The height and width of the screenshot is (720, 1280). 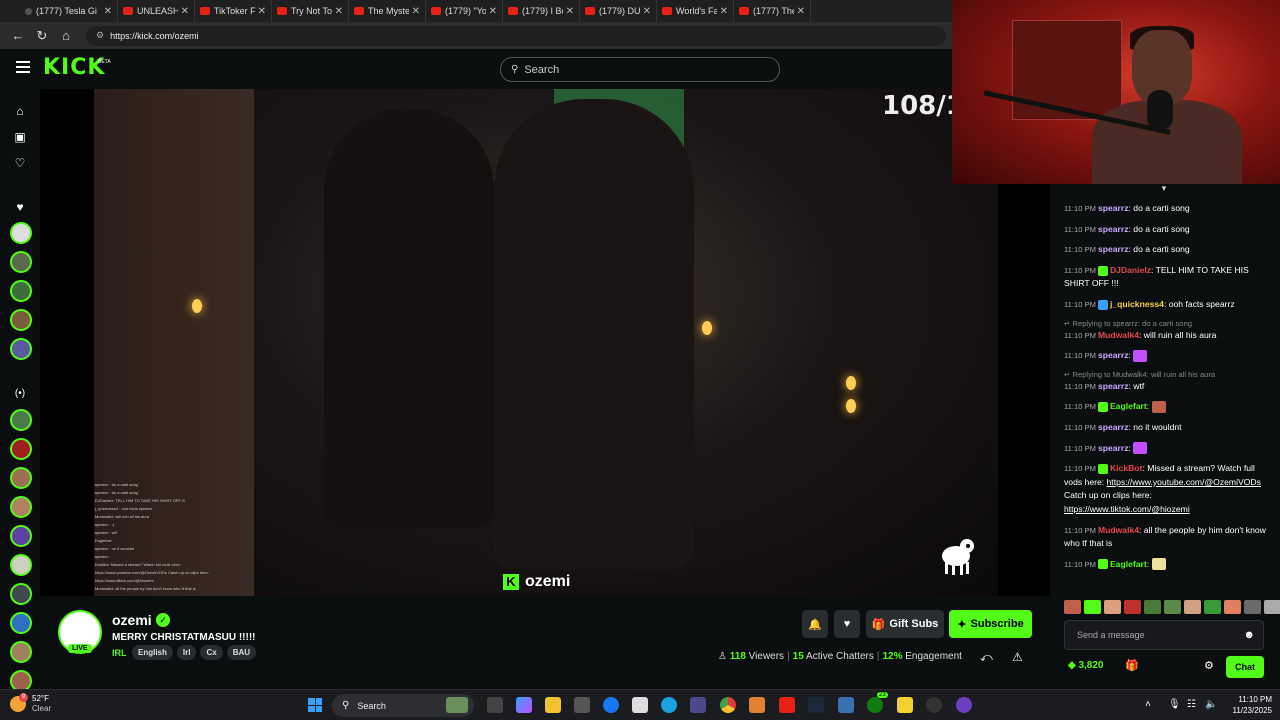 I want to click on kick-logo: KICK, so click(x=74, y=67).